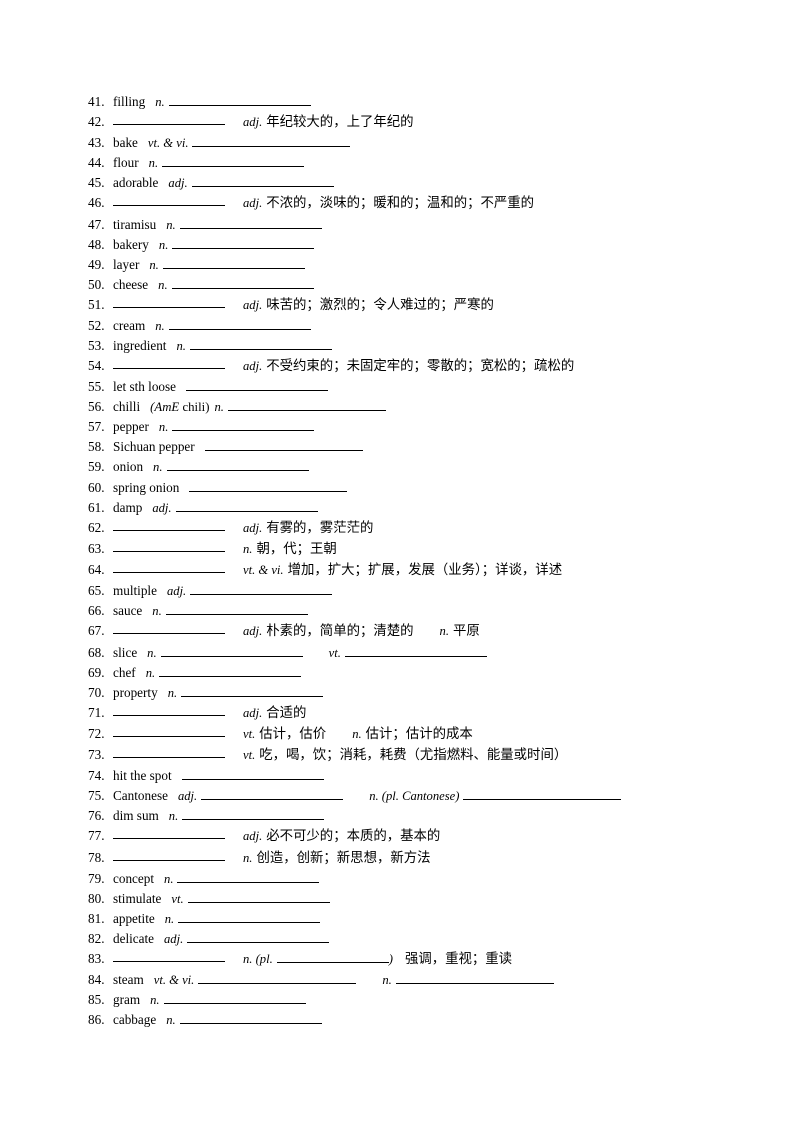  I want to click on entry-headword: pepper, so click(131, 427).